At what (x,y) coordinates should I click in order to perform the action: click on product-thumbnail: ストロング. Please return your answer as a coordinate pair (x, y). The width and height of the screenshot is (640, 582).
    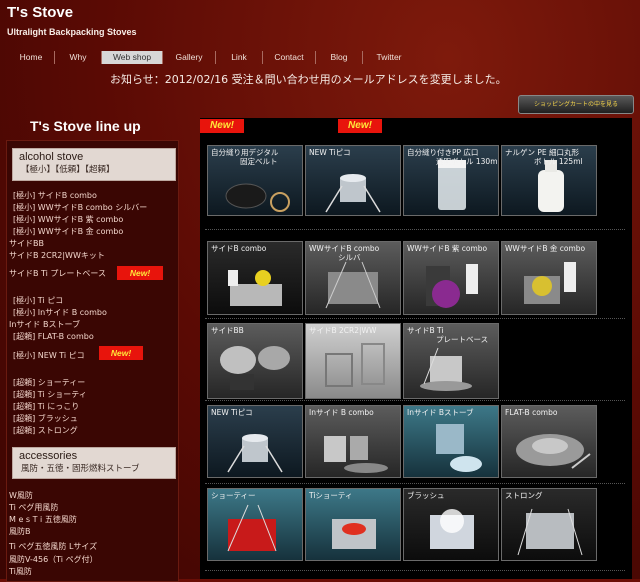
    Looking at the image, I should click on (549, 524).